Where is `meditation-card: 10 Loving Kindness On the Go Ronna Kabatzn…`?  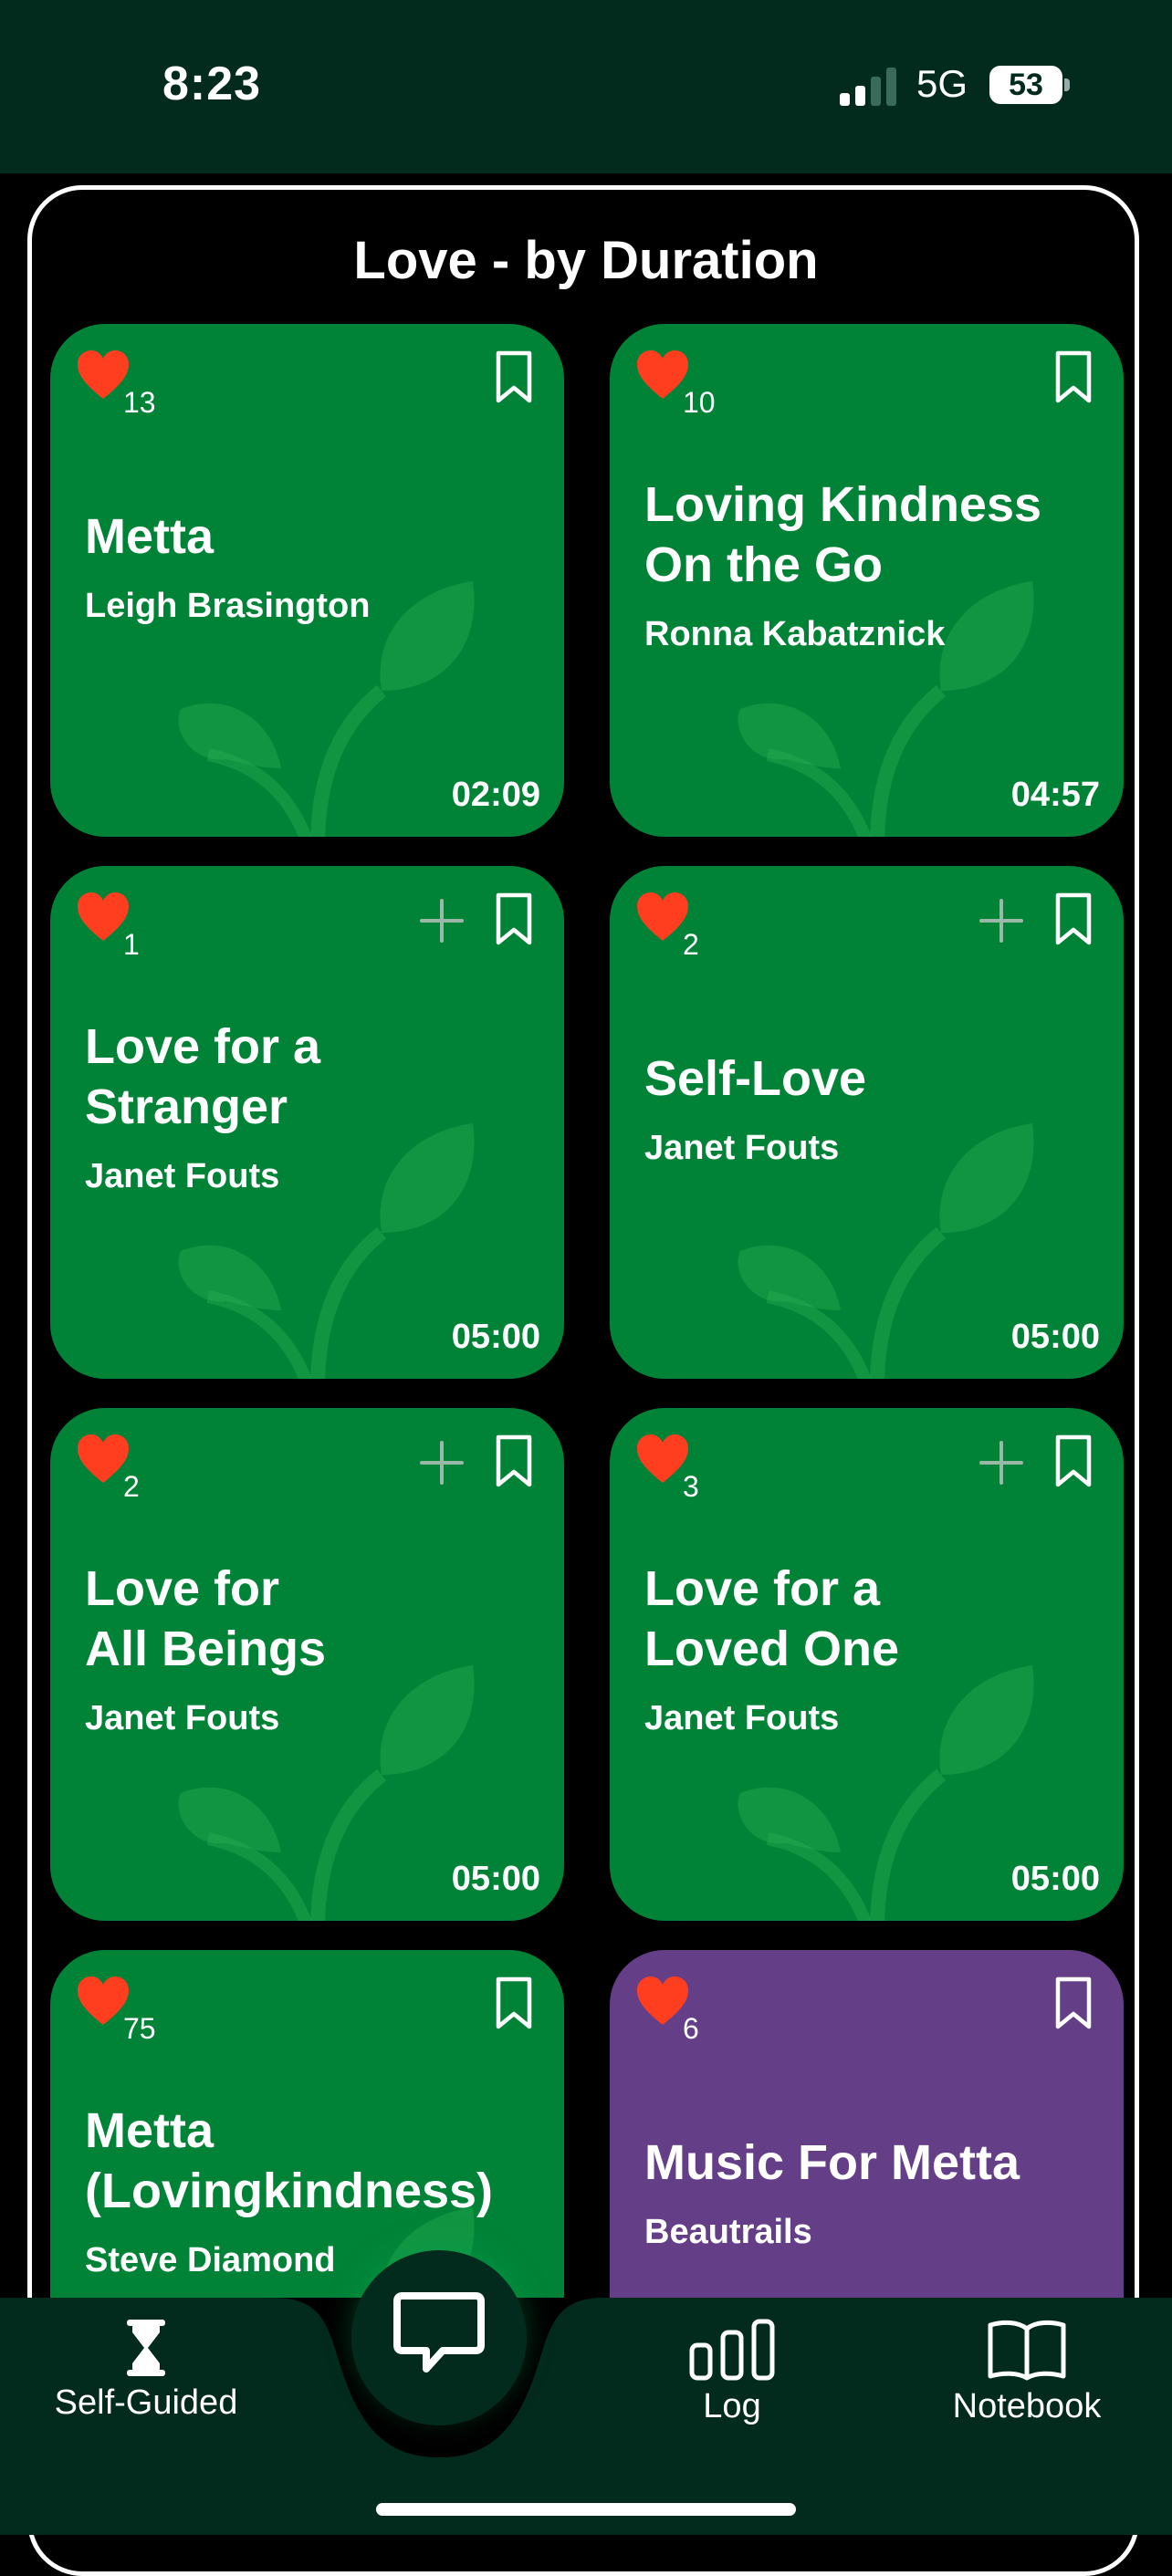 meditation-card: 10 Loving Kindness On the Go Ronna Kabatzn… is located at coordinates (867, 580).